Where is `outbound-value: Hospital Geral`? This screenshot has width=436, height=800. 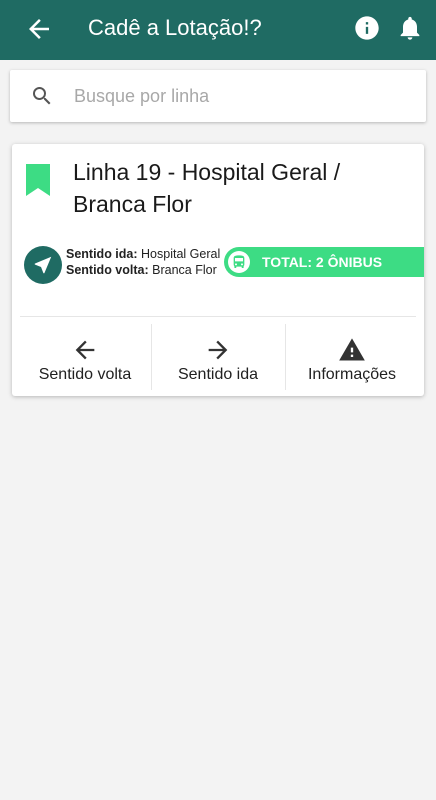 outbound-value: Hospital Geral is located at coordinates (181, 254).